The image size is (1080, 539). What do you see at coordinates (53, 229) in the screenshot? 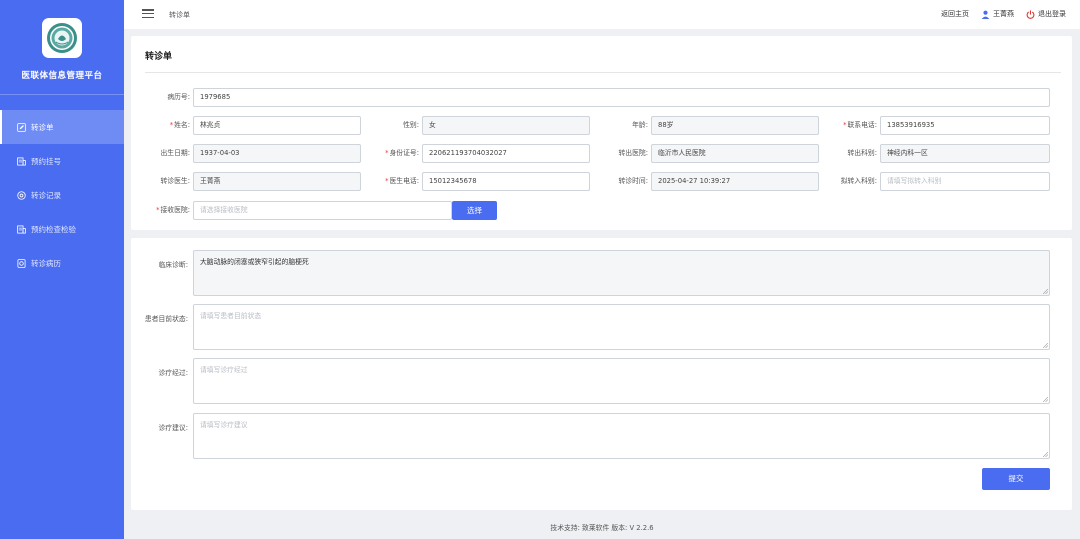
I see `sidebar-item-label: 预约检查检验` at bounding box center [53, 229].